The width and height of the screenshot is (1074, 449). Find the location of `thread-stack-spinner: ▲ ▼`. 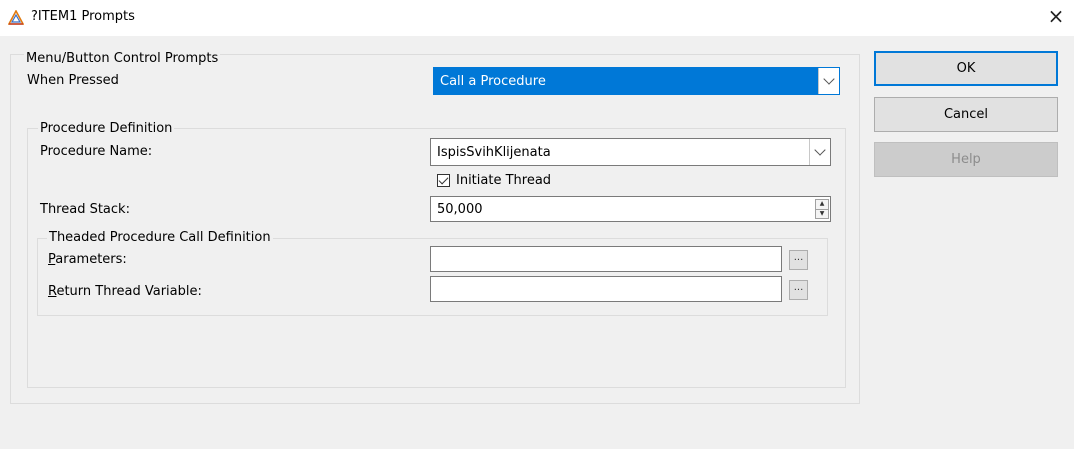

thread-stack-spinner: ▲ ▼ is located at coordinates (822, 209).